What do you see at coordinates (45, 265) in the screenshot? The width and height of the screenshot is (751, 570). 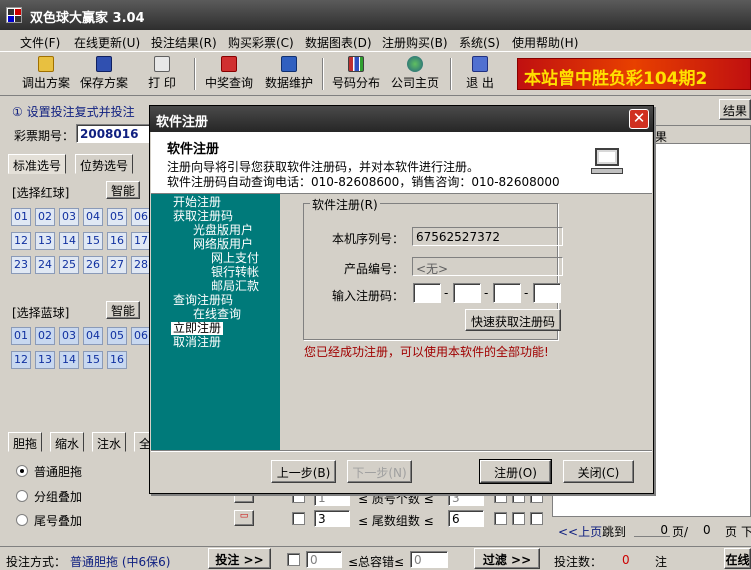 I see `red-ball: 24` at bounding box center [45, 265].